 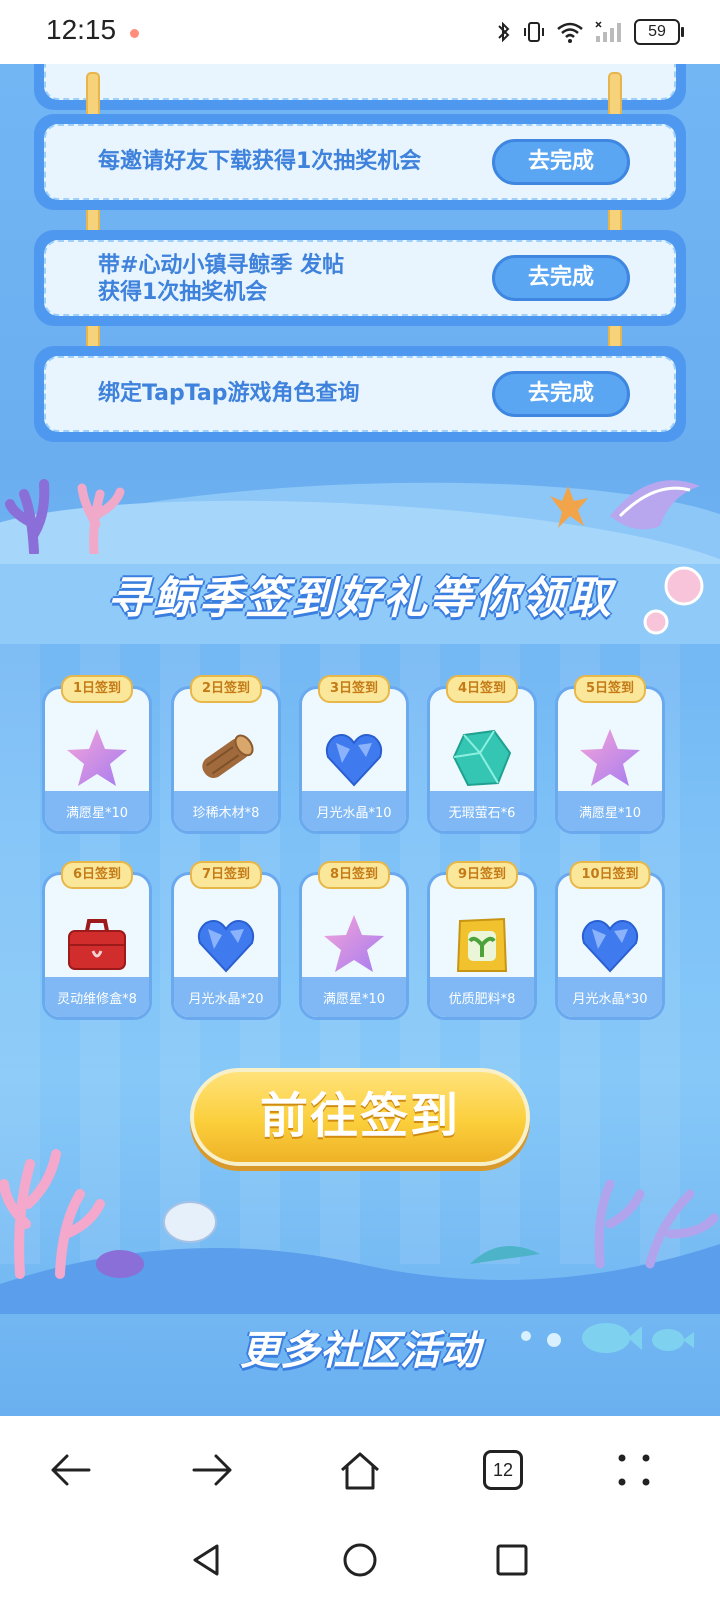 What do you see at coordinates (504, 32) in the screenshot?
I see `bluetooth-icon` at bounding box center [504, 32].